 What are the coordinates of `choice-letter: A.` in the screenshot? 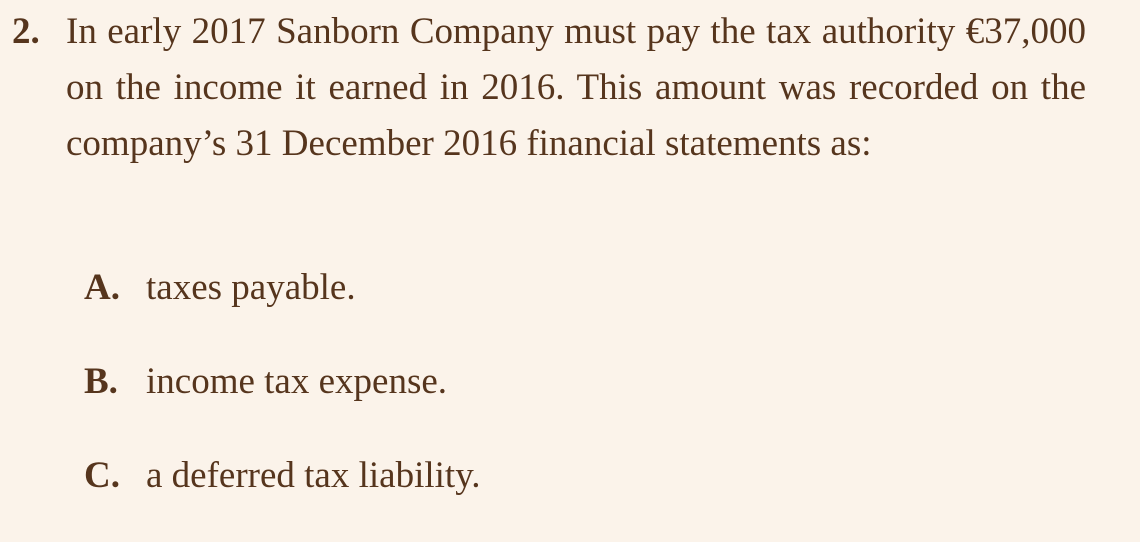 It's located at (102, 287).